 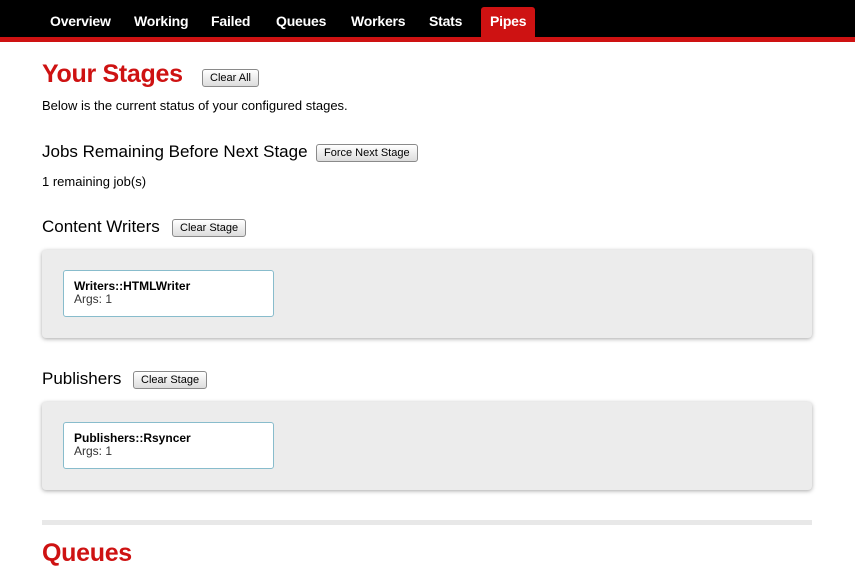 What do you see at coordinates (82, 378) in the screenshot?
I see `publishers-heading: Publishers` at bounding box center [82, 378].